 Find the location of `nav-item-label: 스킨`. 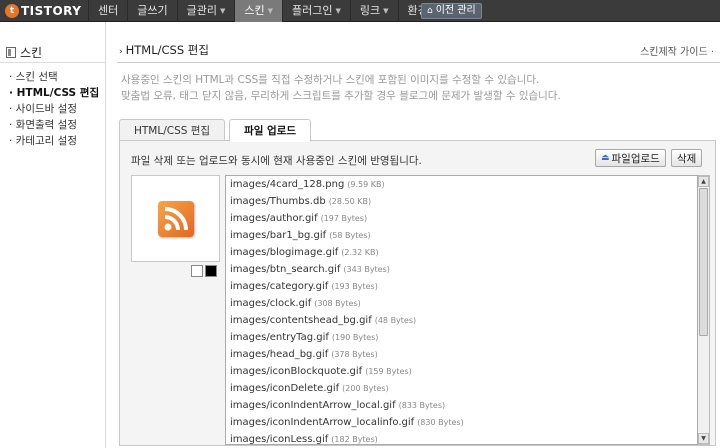

nav-item-label: 스킨 is located at coordinates (254, 10).